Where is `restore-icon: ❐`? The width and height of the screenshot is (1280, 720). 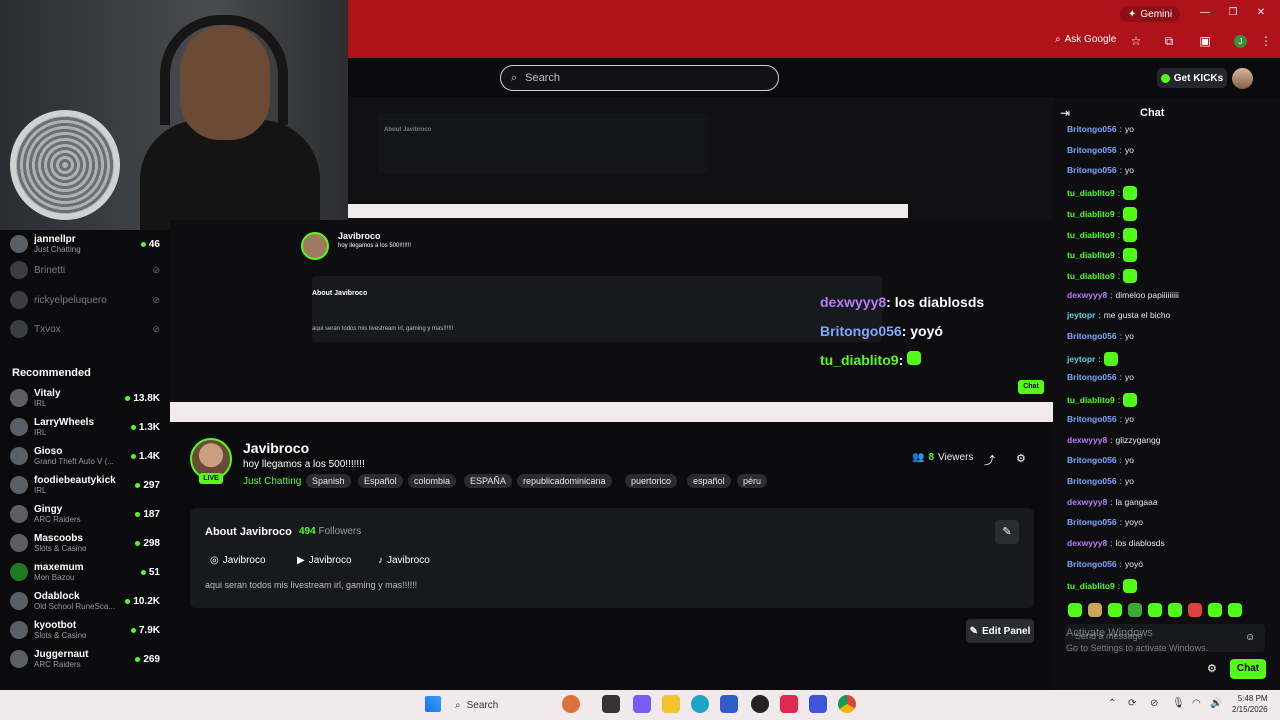 restore-icon: ❐ is located at coordinates (1233, 13).